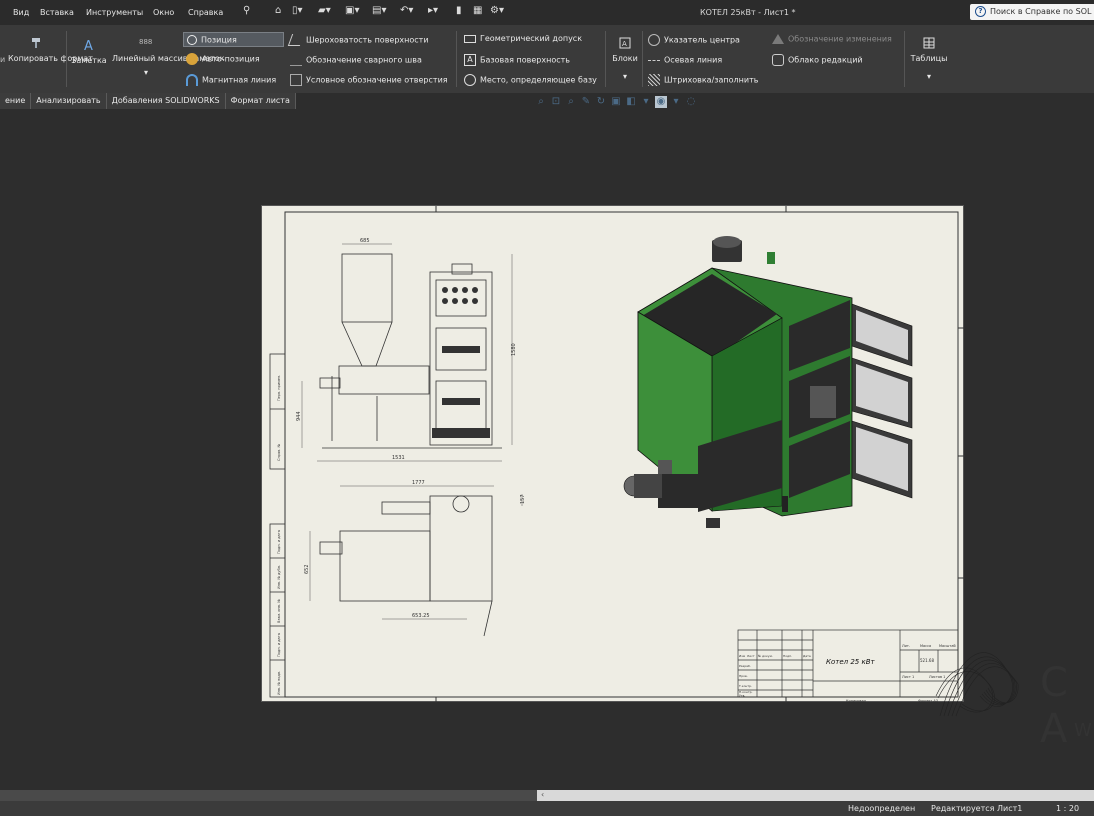 The image size is (1094, 816). I want to click on note-pattern-icon: 888, so click(145, 42).